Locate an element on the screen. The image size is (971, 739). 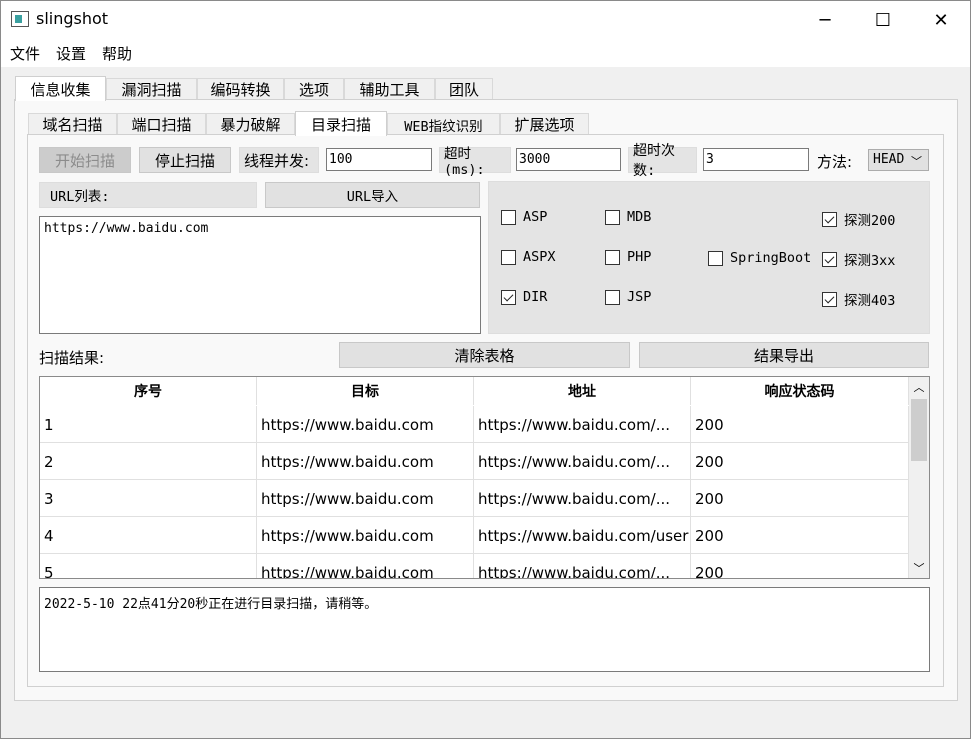
tab-team: 团队 is located at coordinates (464, 89).